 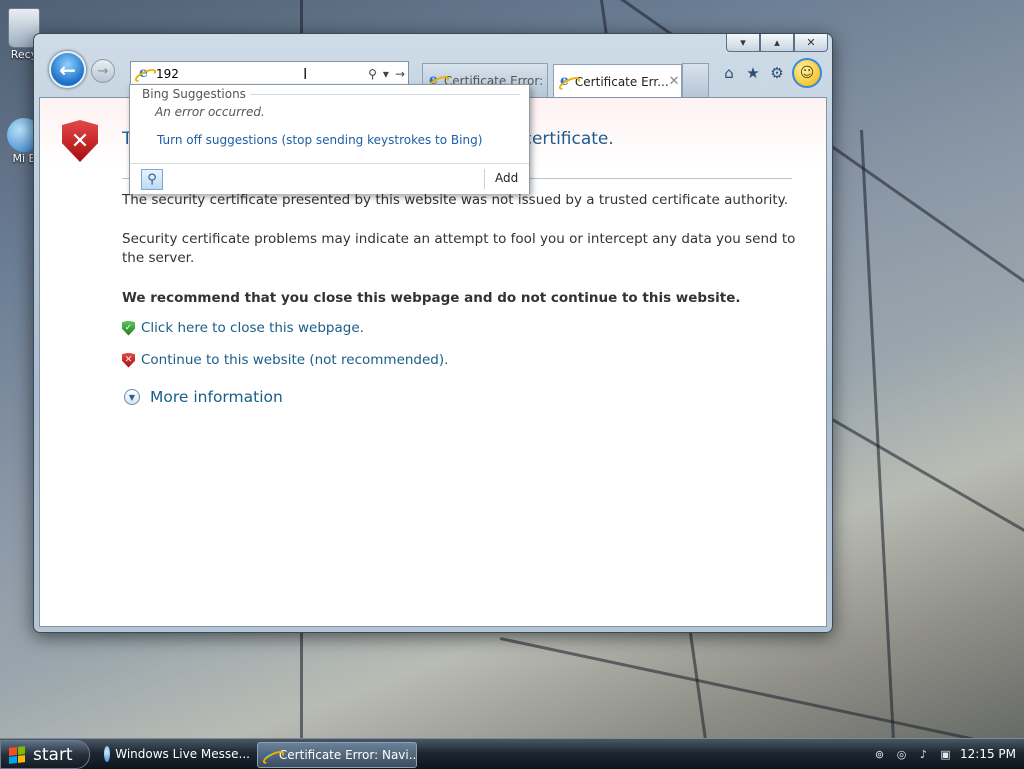 I want to click on address-input: 192, so click(x=260, y=74).